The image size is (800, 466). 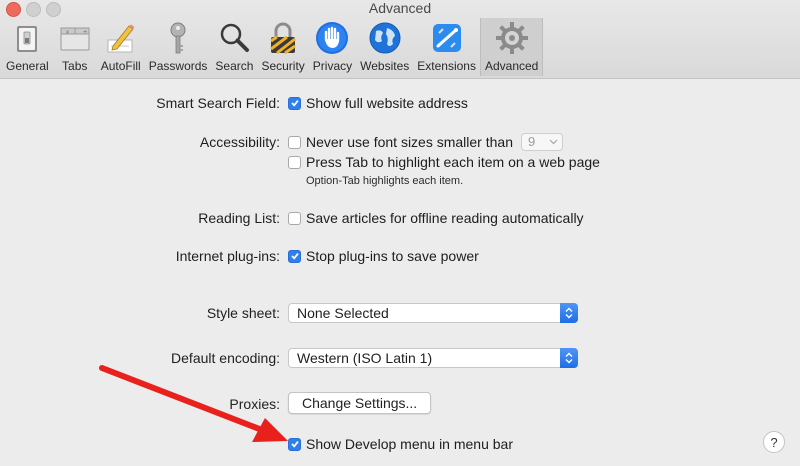 What do you see at coordinates (332, 66) in the screenshot?
I see `tab-privacy-label: Privacy` at bounding box center [332, 66].